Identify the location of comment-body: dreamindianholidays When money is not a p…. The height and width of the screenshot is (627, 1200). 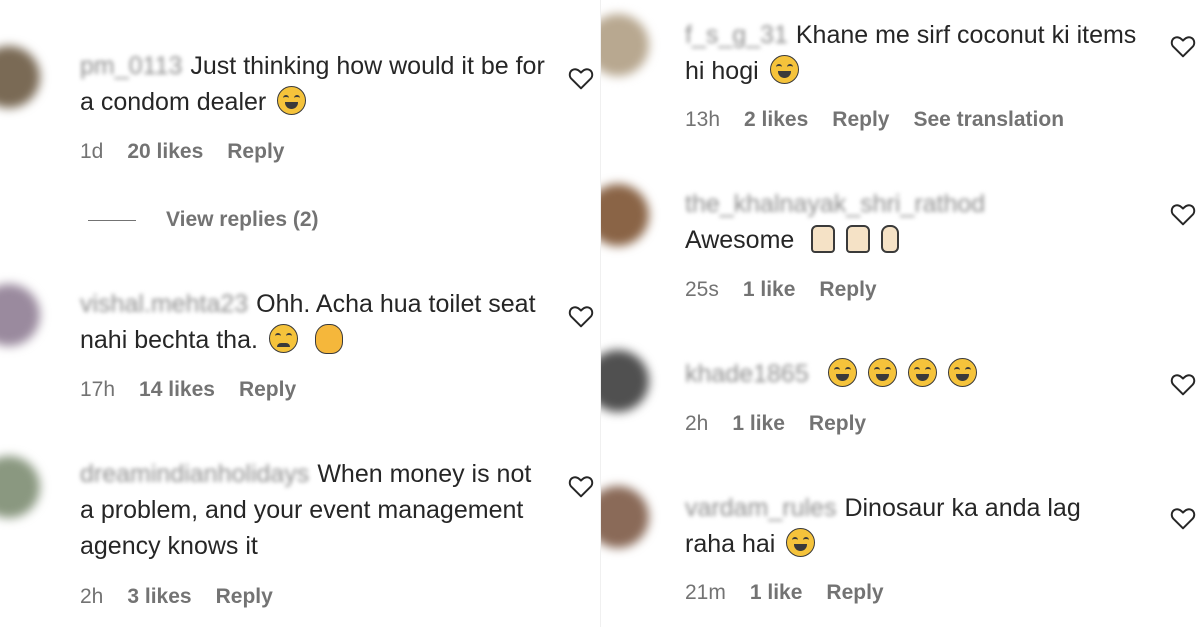
(306, 510).